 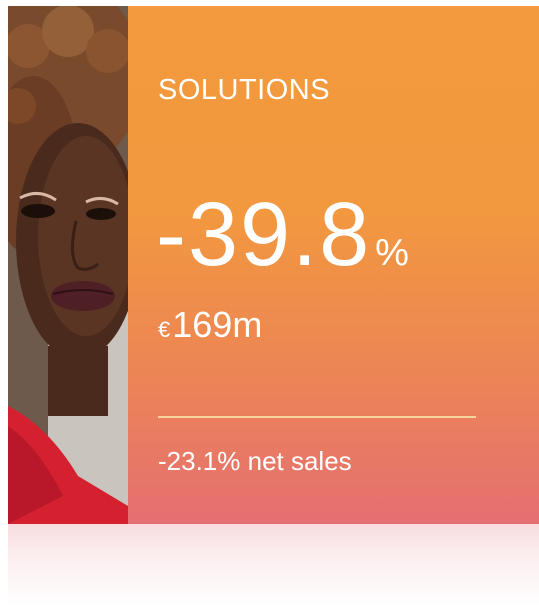 I want to click on percent-sign: %, so click(x=392, y=253).